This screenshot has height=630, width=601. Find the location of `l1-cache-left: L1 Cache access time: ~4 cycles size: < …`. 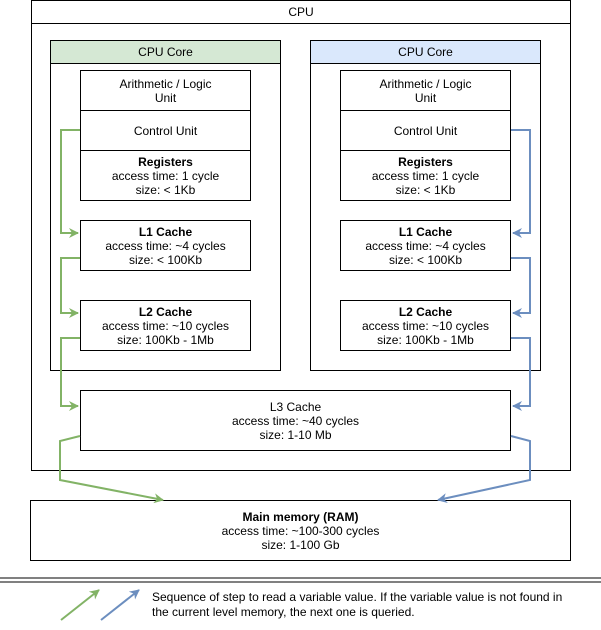

l1-cache-left: L1 Cache access time: ~4 cycles size: < … is located at coordinates (165, 245).